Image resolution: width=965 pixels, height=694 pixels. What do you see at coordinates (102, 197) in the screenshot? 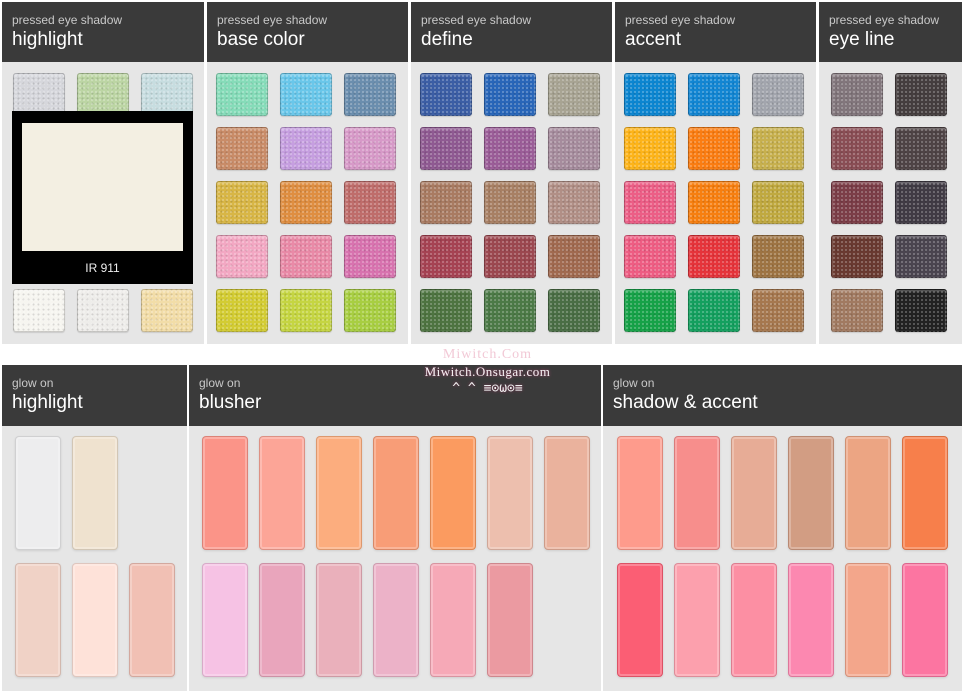
I see `shade-preview-popup: IR 911` at bounding box center [102, 197].